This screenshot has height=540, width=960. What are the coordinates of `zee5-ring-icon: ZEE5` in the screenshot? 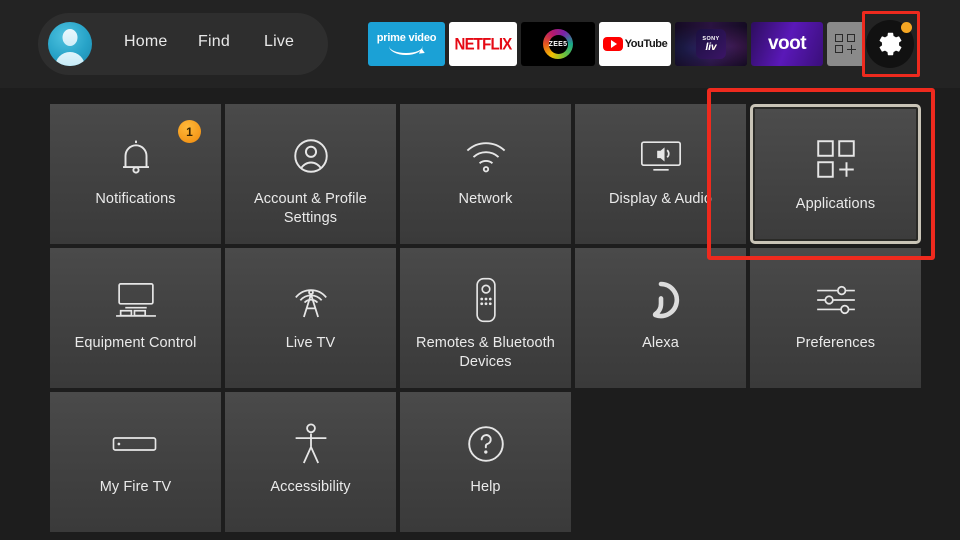 It's located at (558, 44).